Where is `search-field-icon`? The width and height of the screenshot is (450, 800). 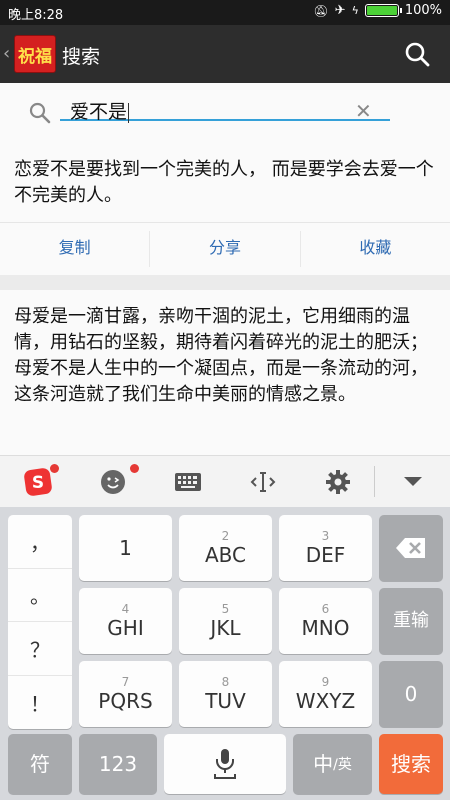 search-field-icon is located at coordinates (40, 113).